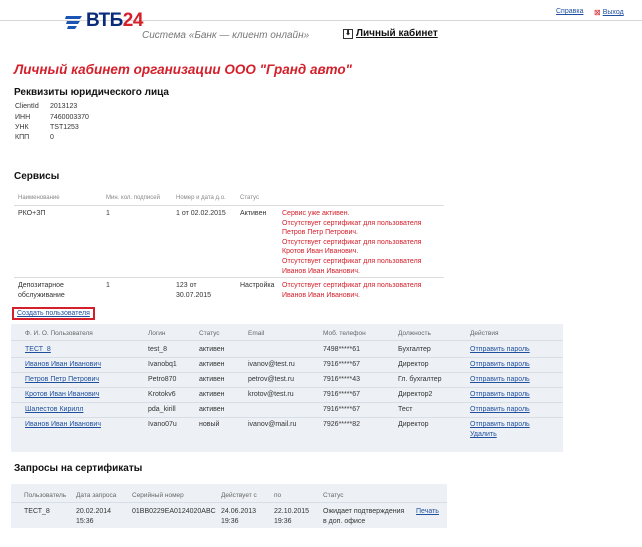 This screenshot has width=642, height=547. I want to click on cert-header-divider, so click(229, 502).